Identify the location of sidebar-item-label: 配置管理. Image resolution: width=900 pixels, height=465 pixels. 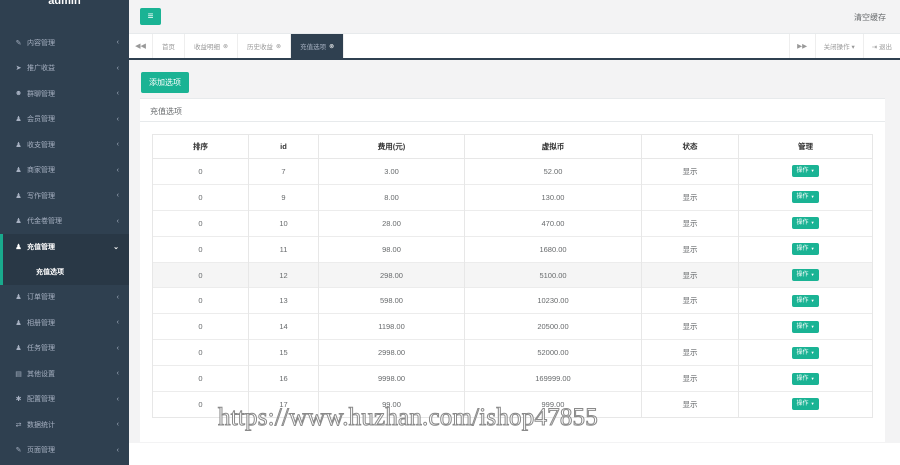
(41, 400).